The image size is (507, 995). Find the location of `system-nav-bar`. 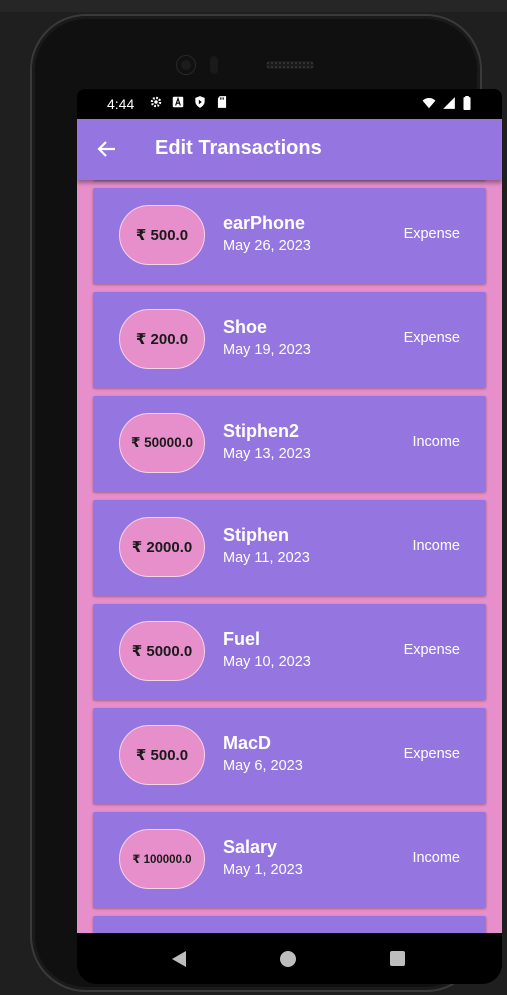

system-nav-bar is located at coordinates (289, 958).